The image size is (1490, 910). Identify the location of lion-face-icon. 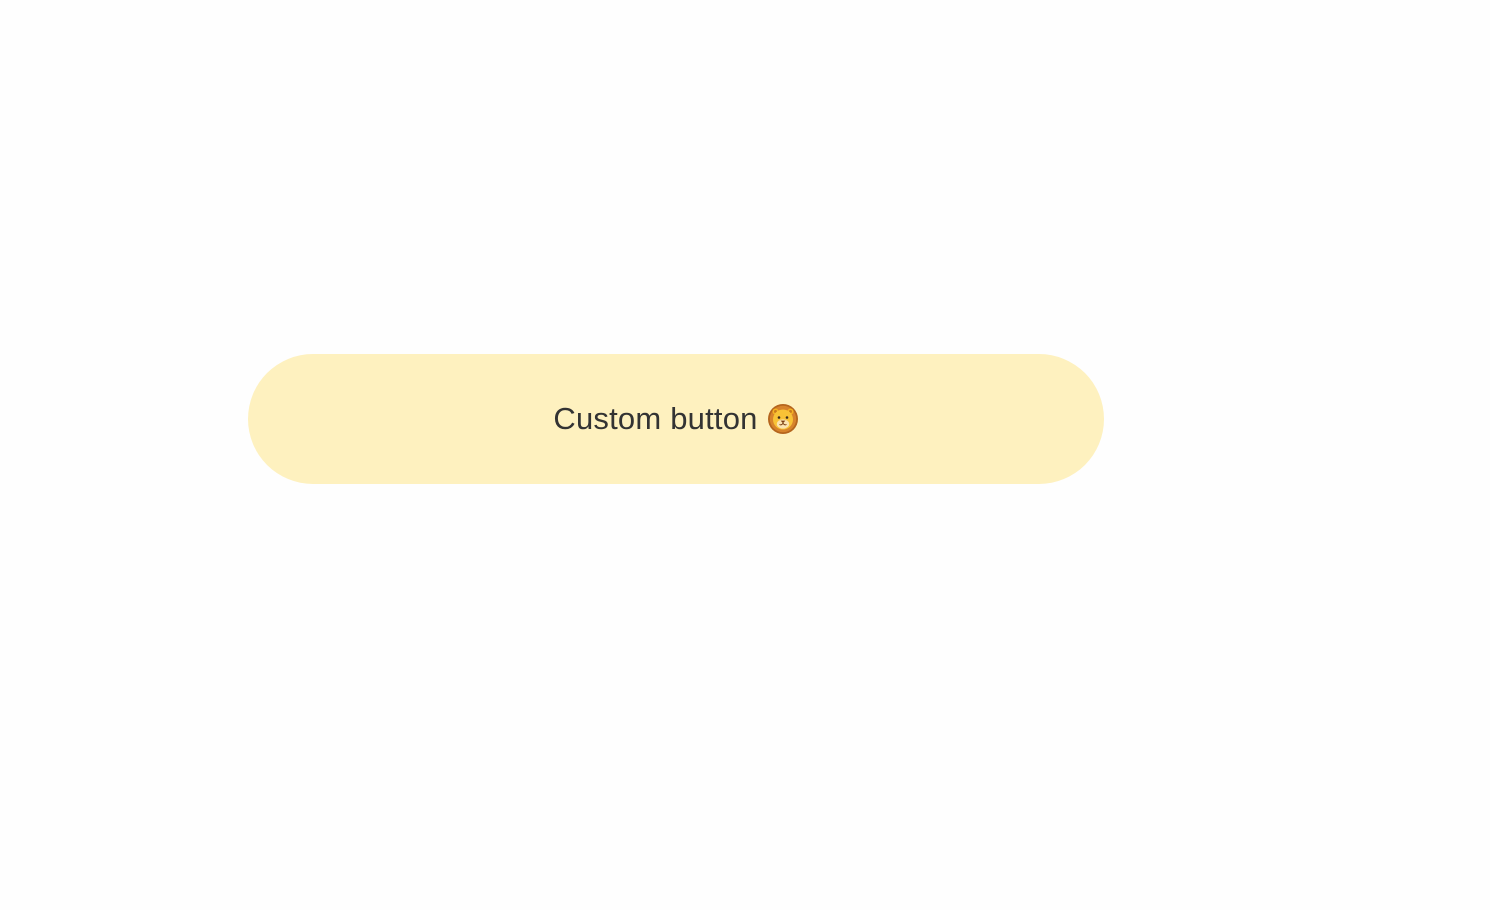
(783, 419).